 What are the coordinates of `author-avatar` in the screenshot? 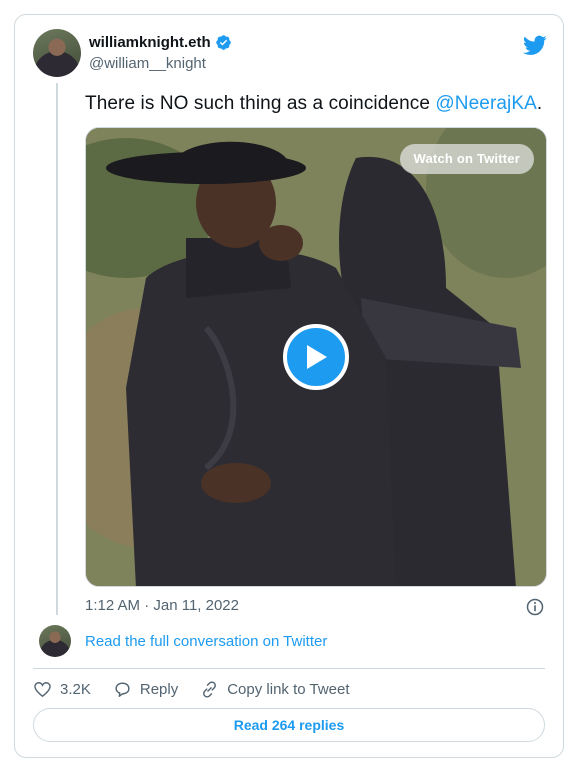 It's located at (57, 53).